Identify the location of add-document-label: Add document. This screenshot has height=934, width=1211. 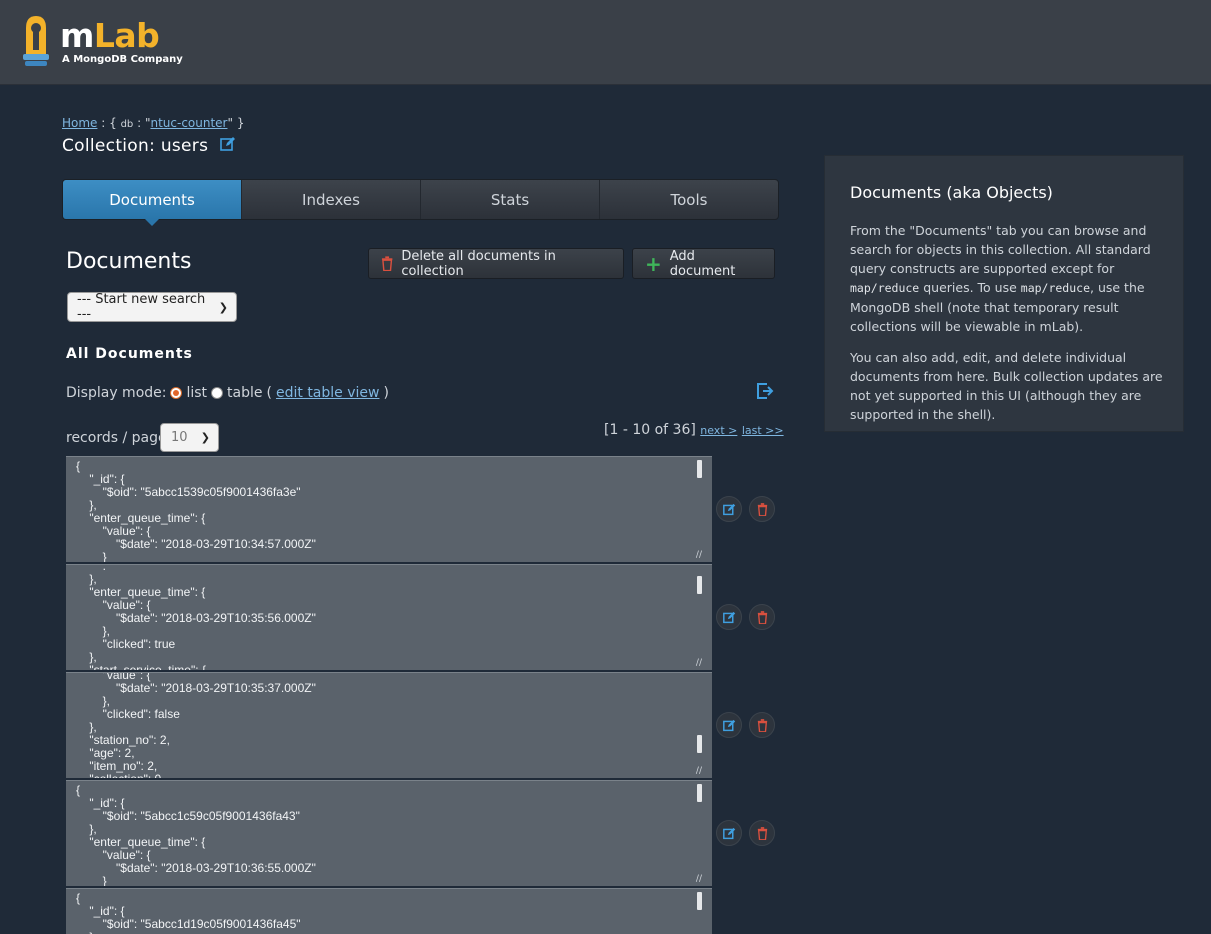
(702, 263).